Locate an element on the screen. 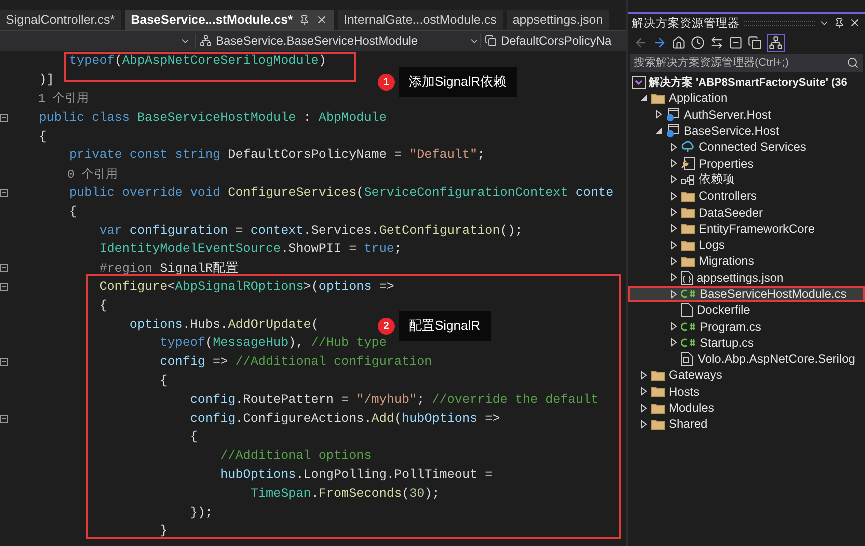 The height and width of the screenshot is (546, 865). tree-item: Startup.cs is located at coordinates (746, 343).